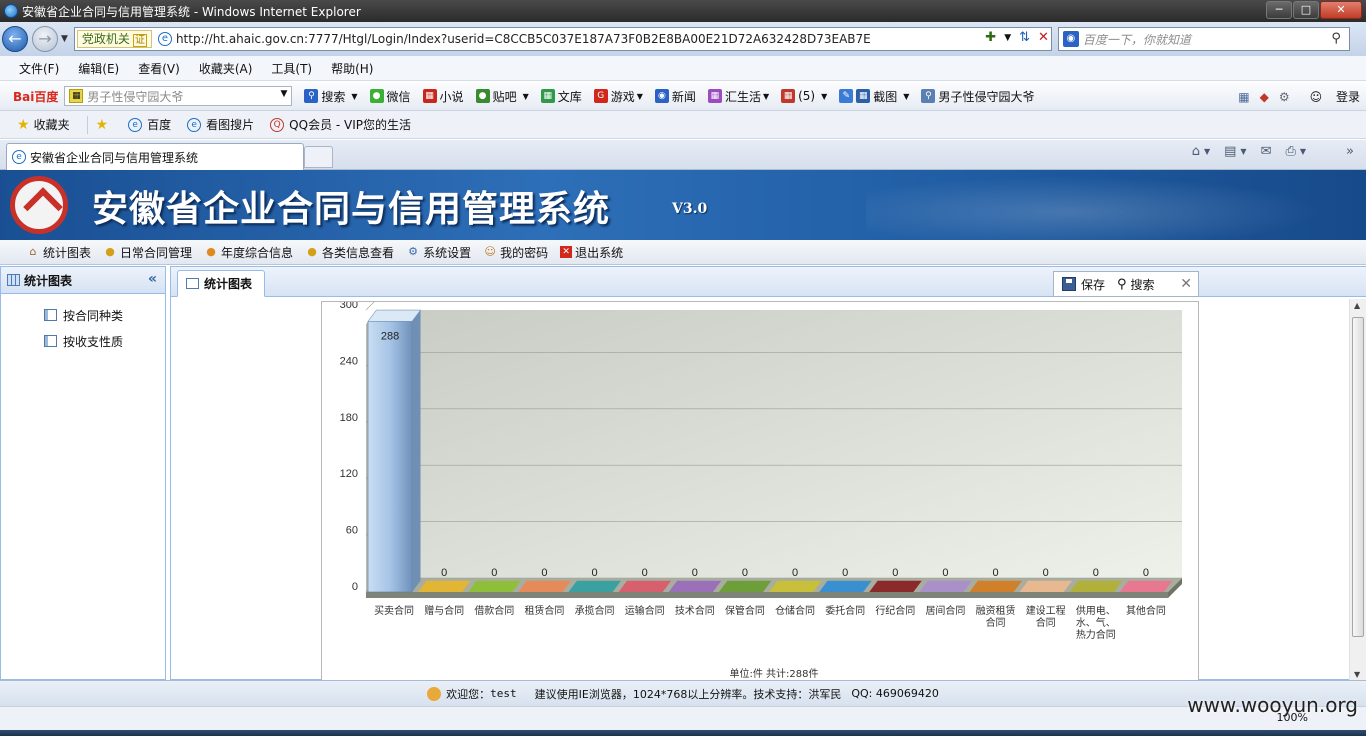 Image resolution: width=1366 pixels, height=736 pixels. I want to click on forward-button: →, so click(45, 39).